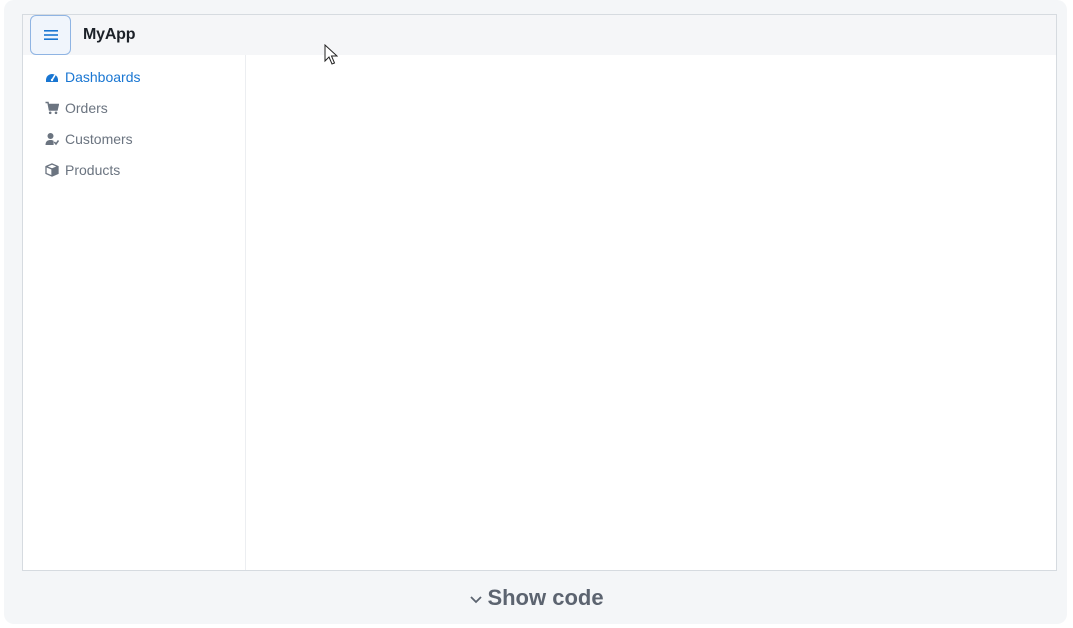  What do you see at coordinates (51, 77) in the screenshot?
I see `dashboard-icon` at bounding box center [51, 77].